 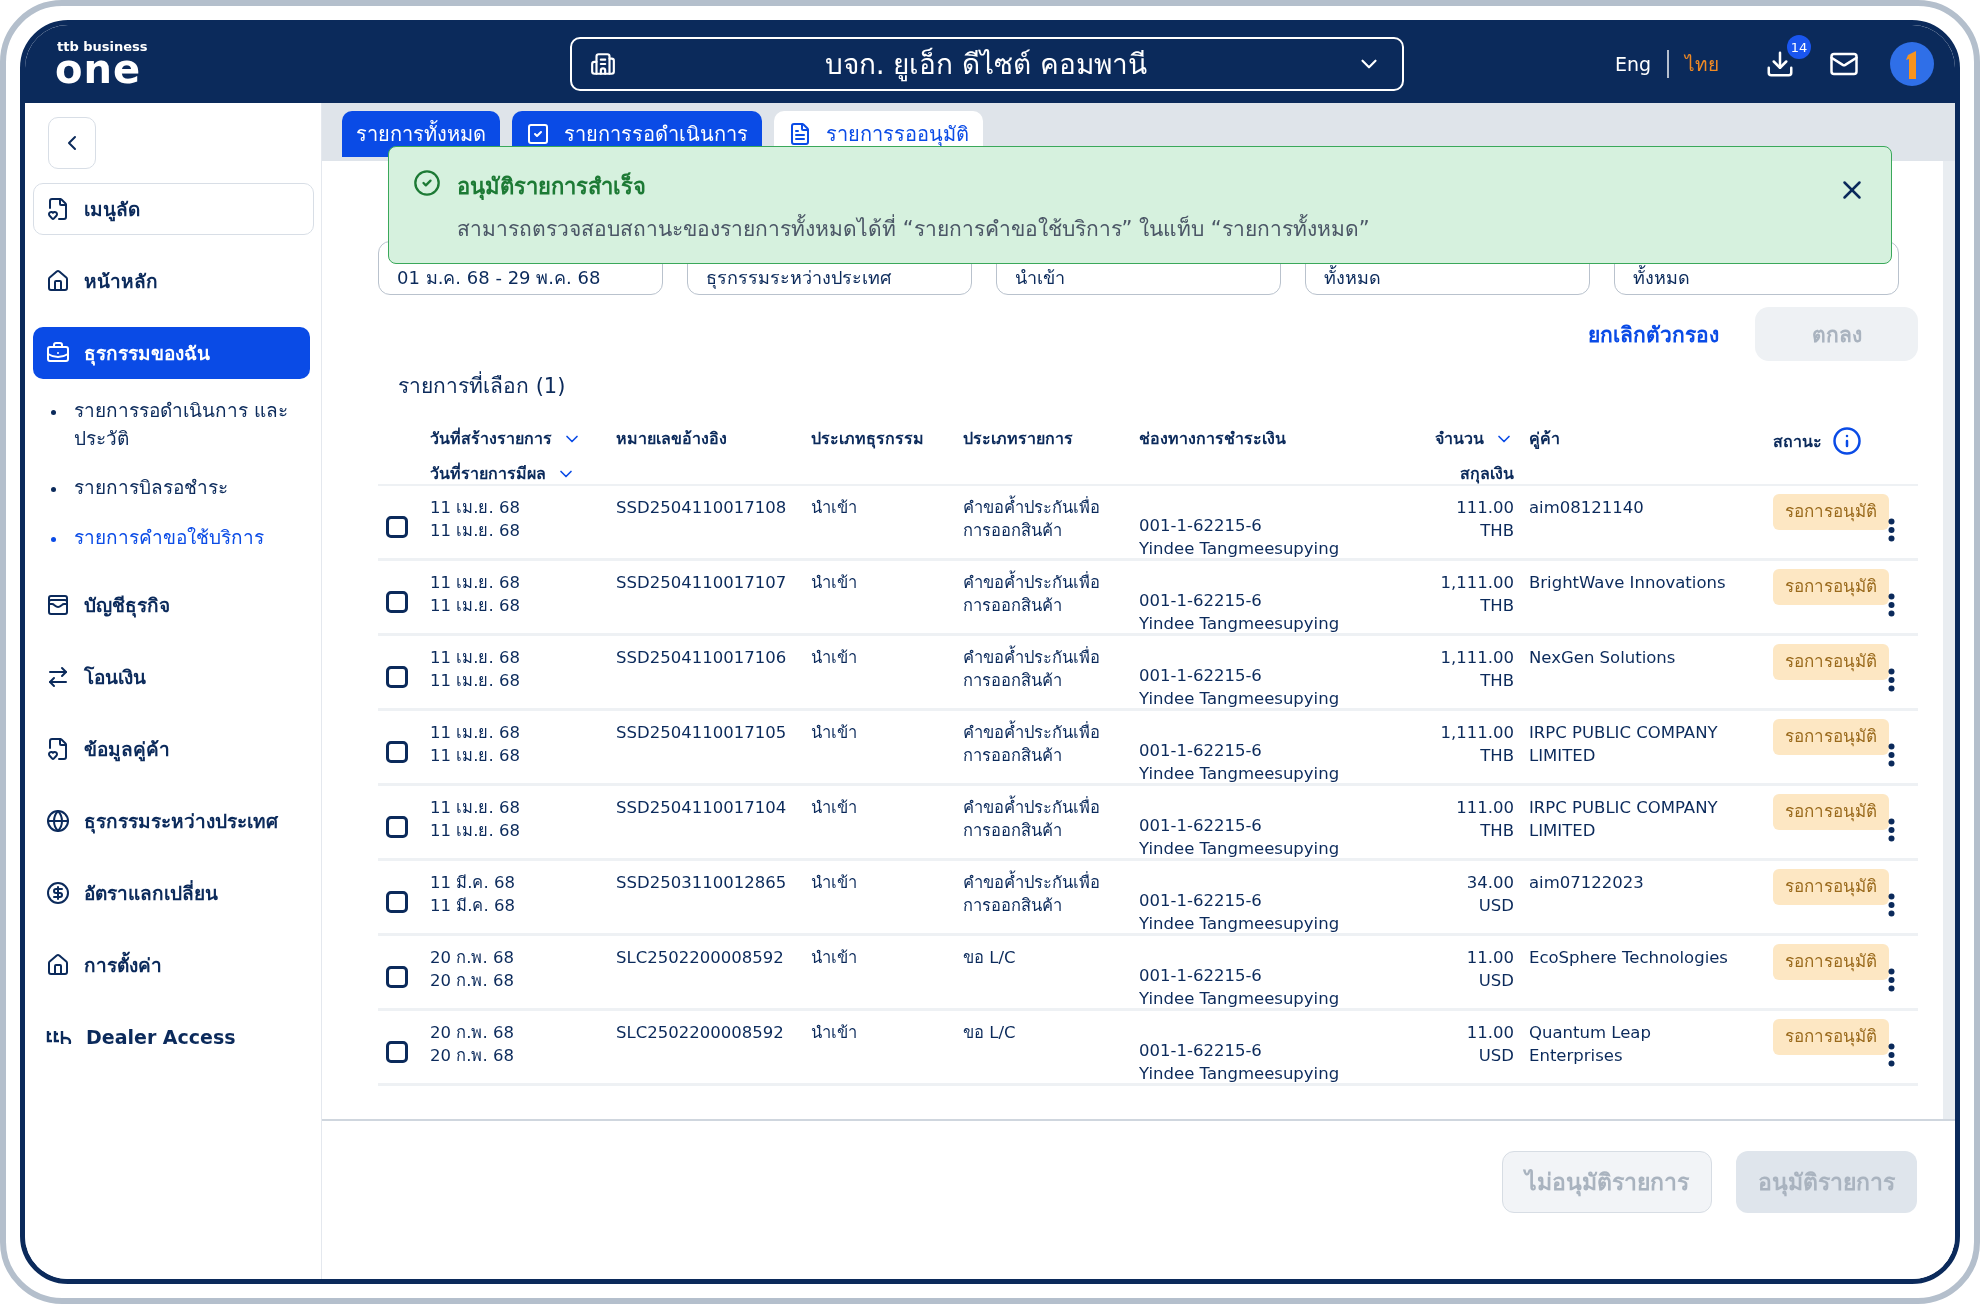 I want to click on document-icon, so click(x=800, y=134).